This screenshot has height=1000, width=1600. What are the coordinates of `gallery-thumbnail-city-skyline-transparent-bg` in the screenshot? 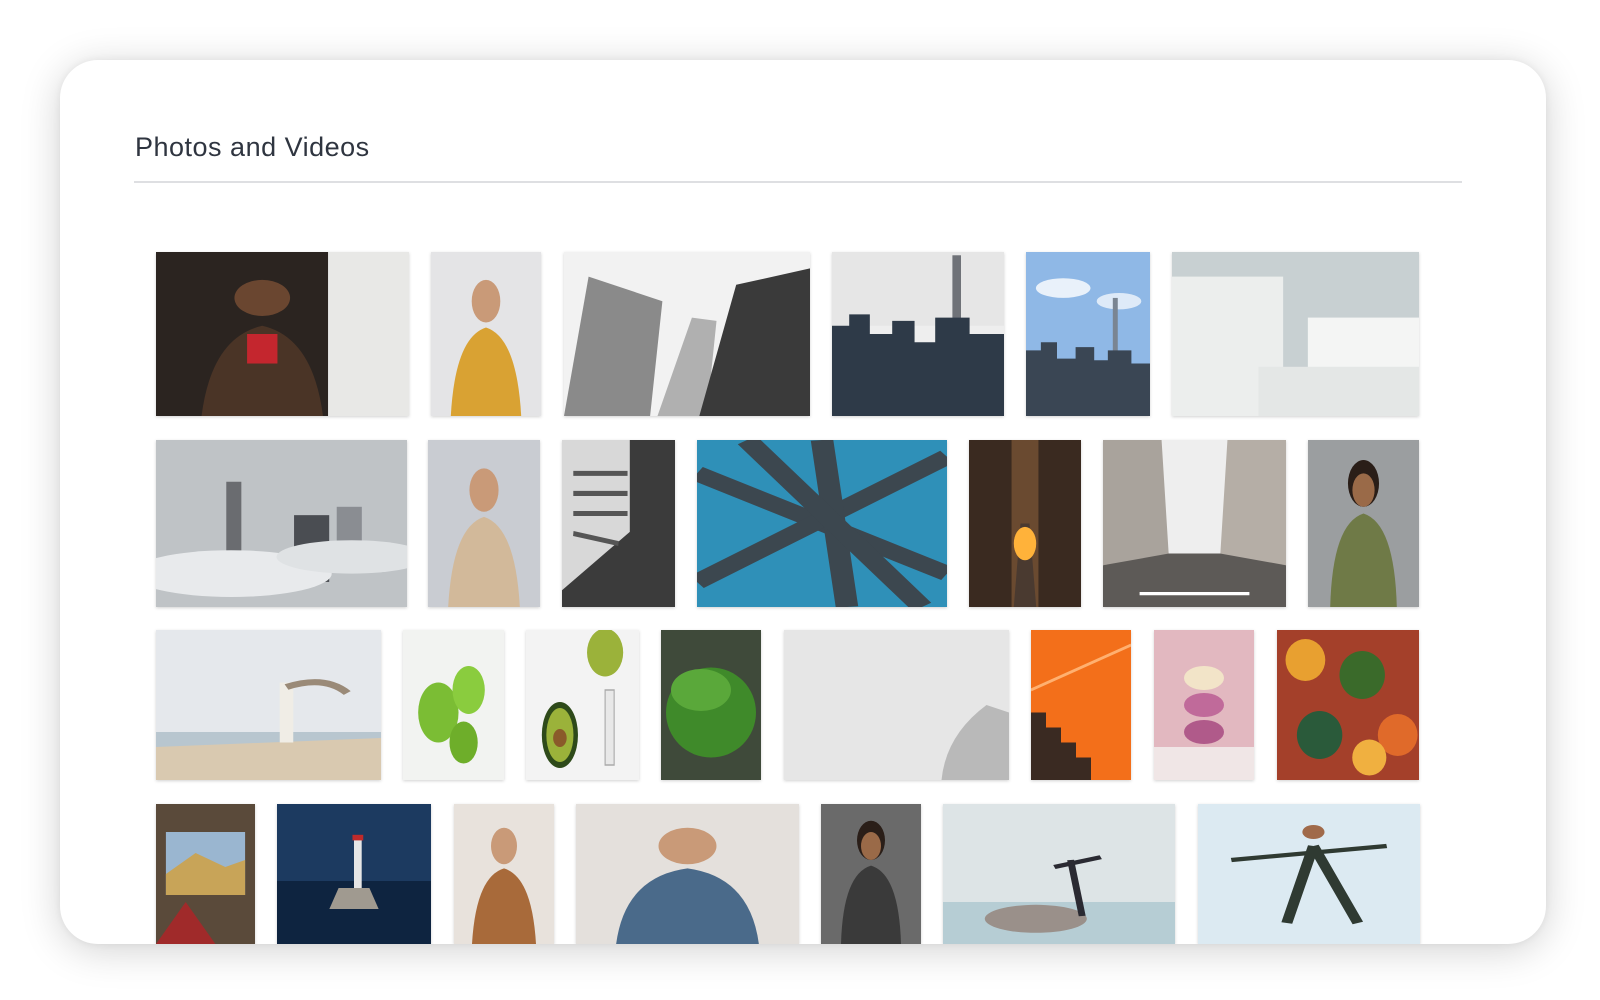 It's located at (918, 334).